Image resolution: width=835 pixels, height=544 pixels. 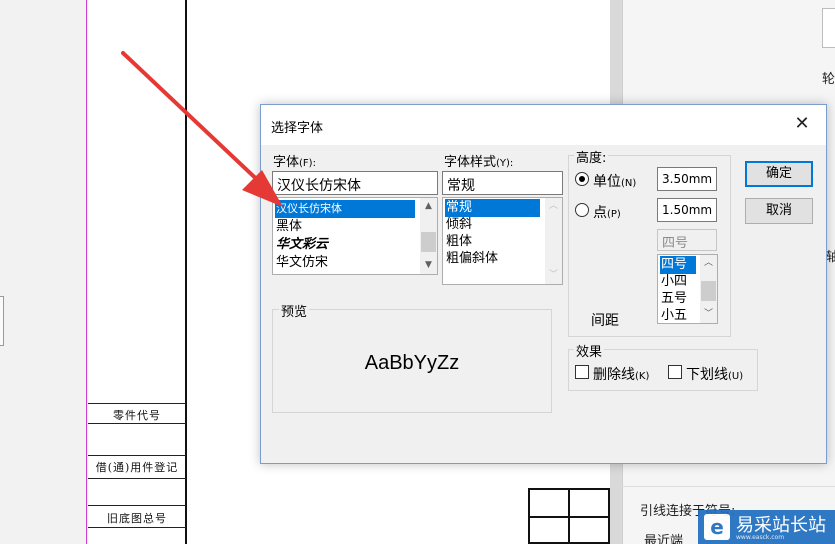 I want to click on unit-radio, so click(x=582, y=179).